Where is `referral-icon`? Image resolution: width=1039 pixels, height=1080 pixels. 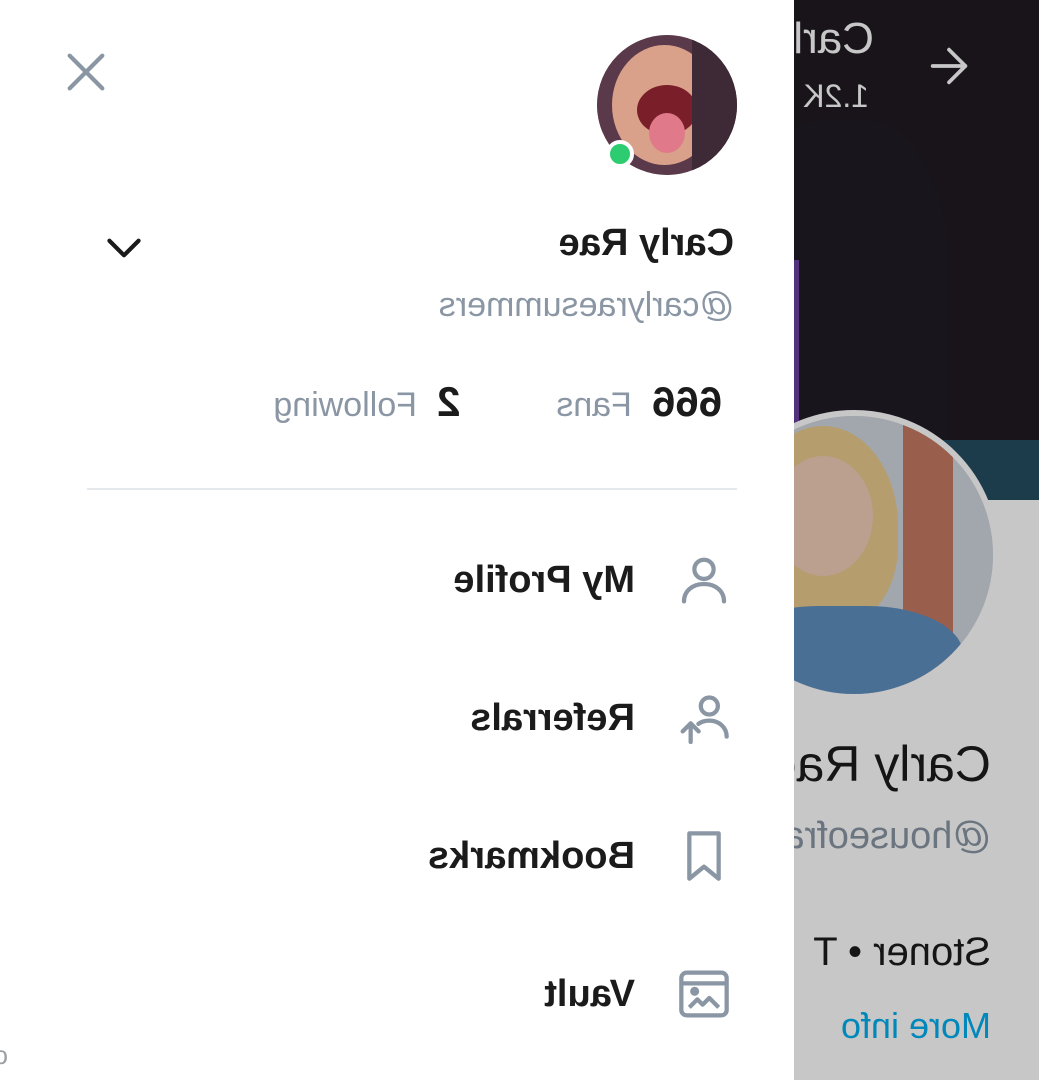 referral-icon is located at coordinates (704, 718).